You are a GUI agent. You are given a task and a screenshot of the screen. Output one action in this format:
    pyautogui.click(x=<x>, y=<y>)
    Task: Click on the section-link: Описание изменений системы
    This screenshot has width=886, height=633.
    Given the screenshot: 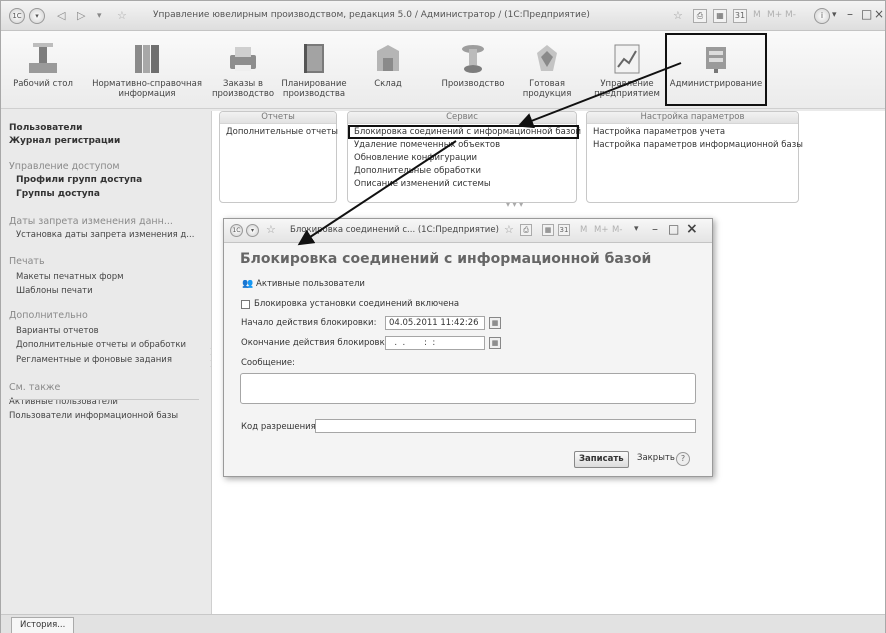 What is the action you would take?
    pyautogui.click(x=462, y=184)
    